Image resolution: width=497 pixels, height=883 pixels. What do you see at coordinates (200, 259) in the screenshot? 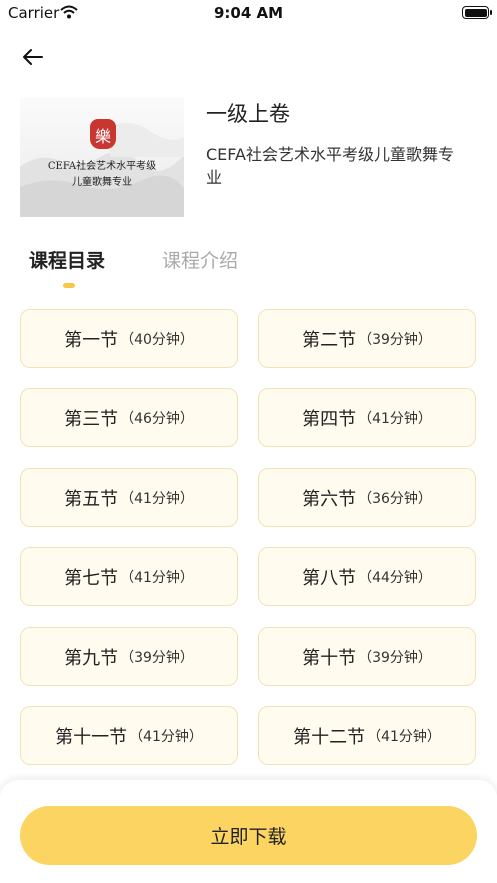
I see `tab-introduction: 课程介绍` at bounding box center [200, 259].